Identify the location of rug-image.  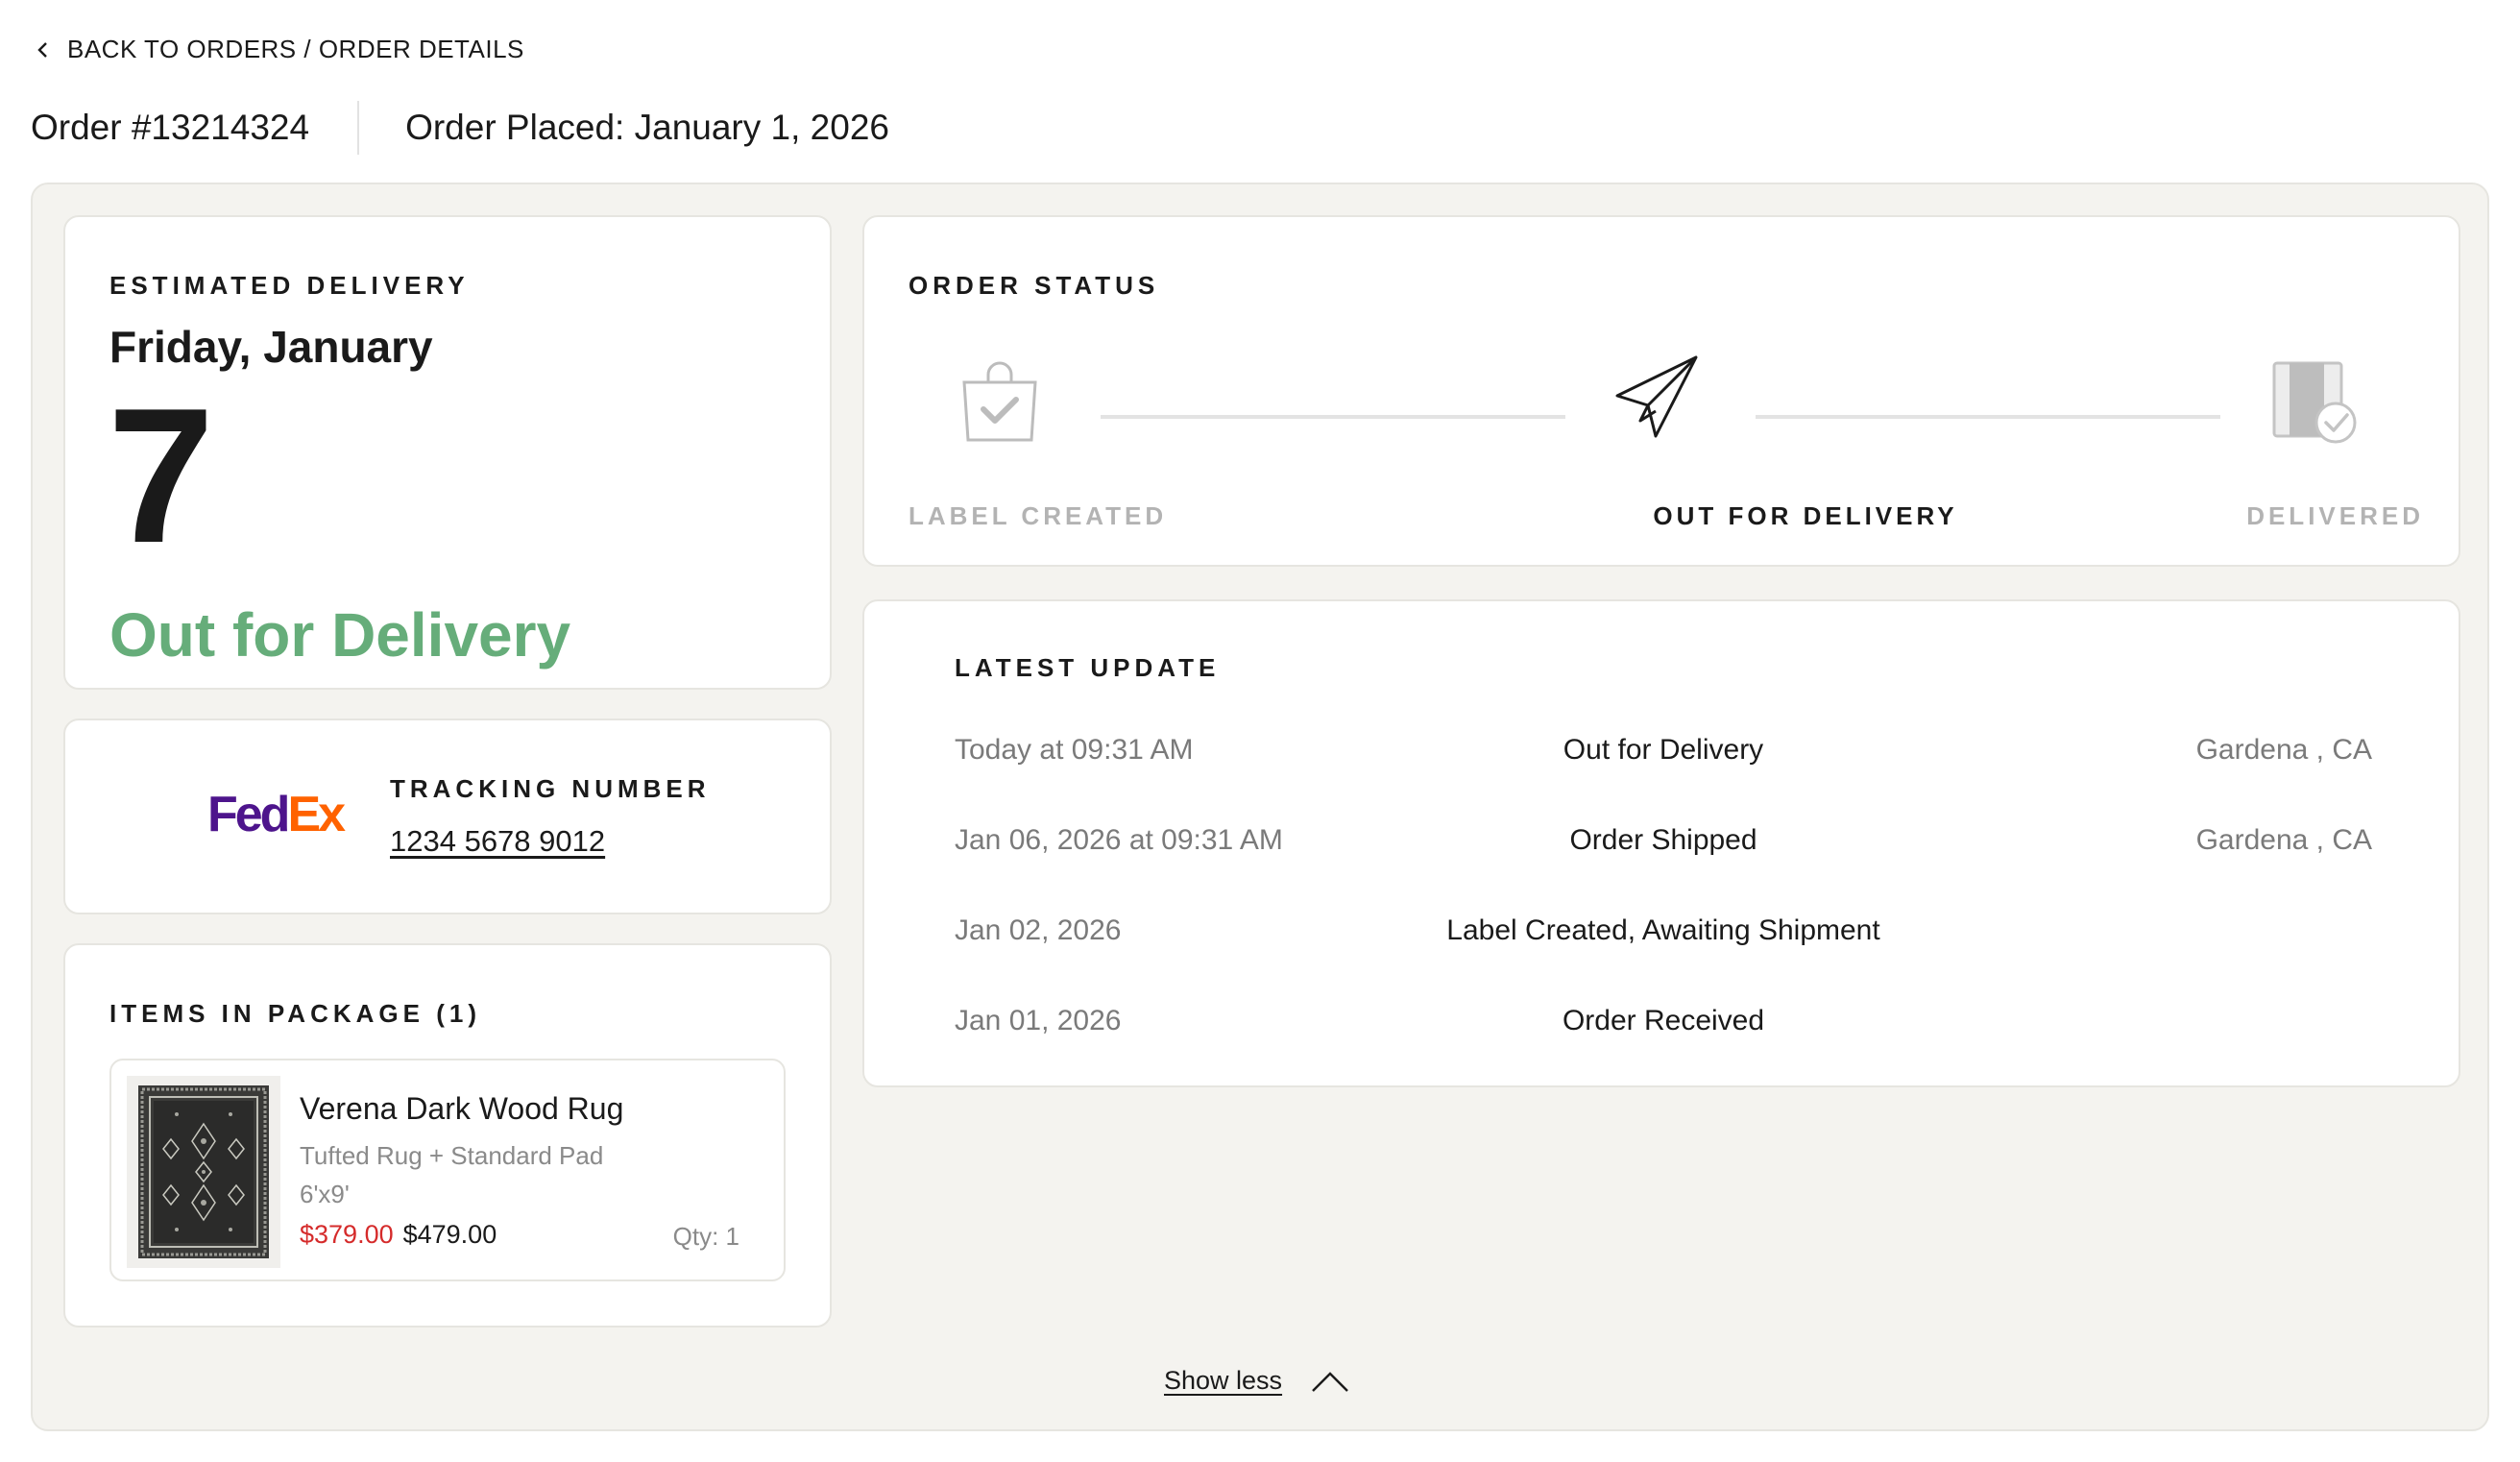
(204, 1171).